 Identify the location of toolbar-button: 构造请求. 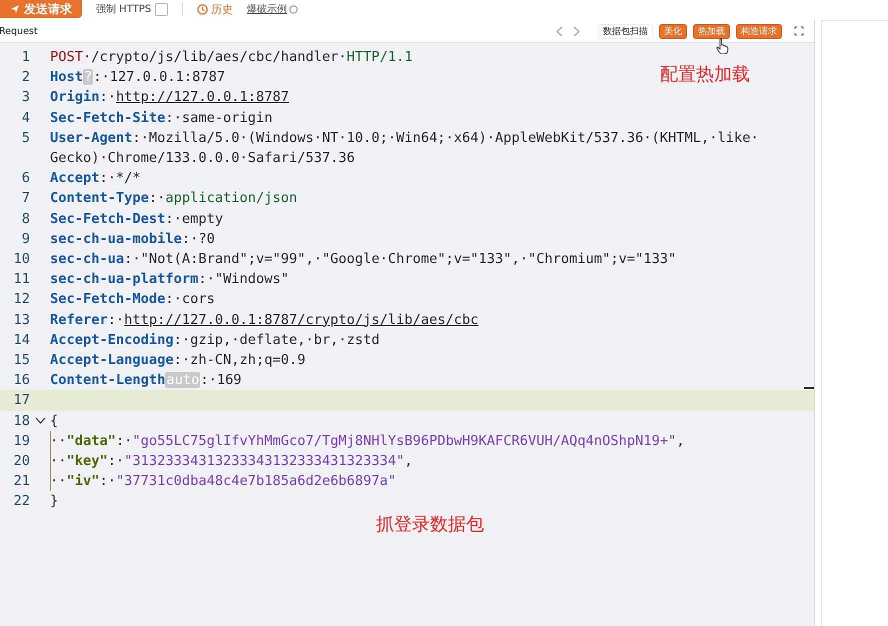
(759, 31).